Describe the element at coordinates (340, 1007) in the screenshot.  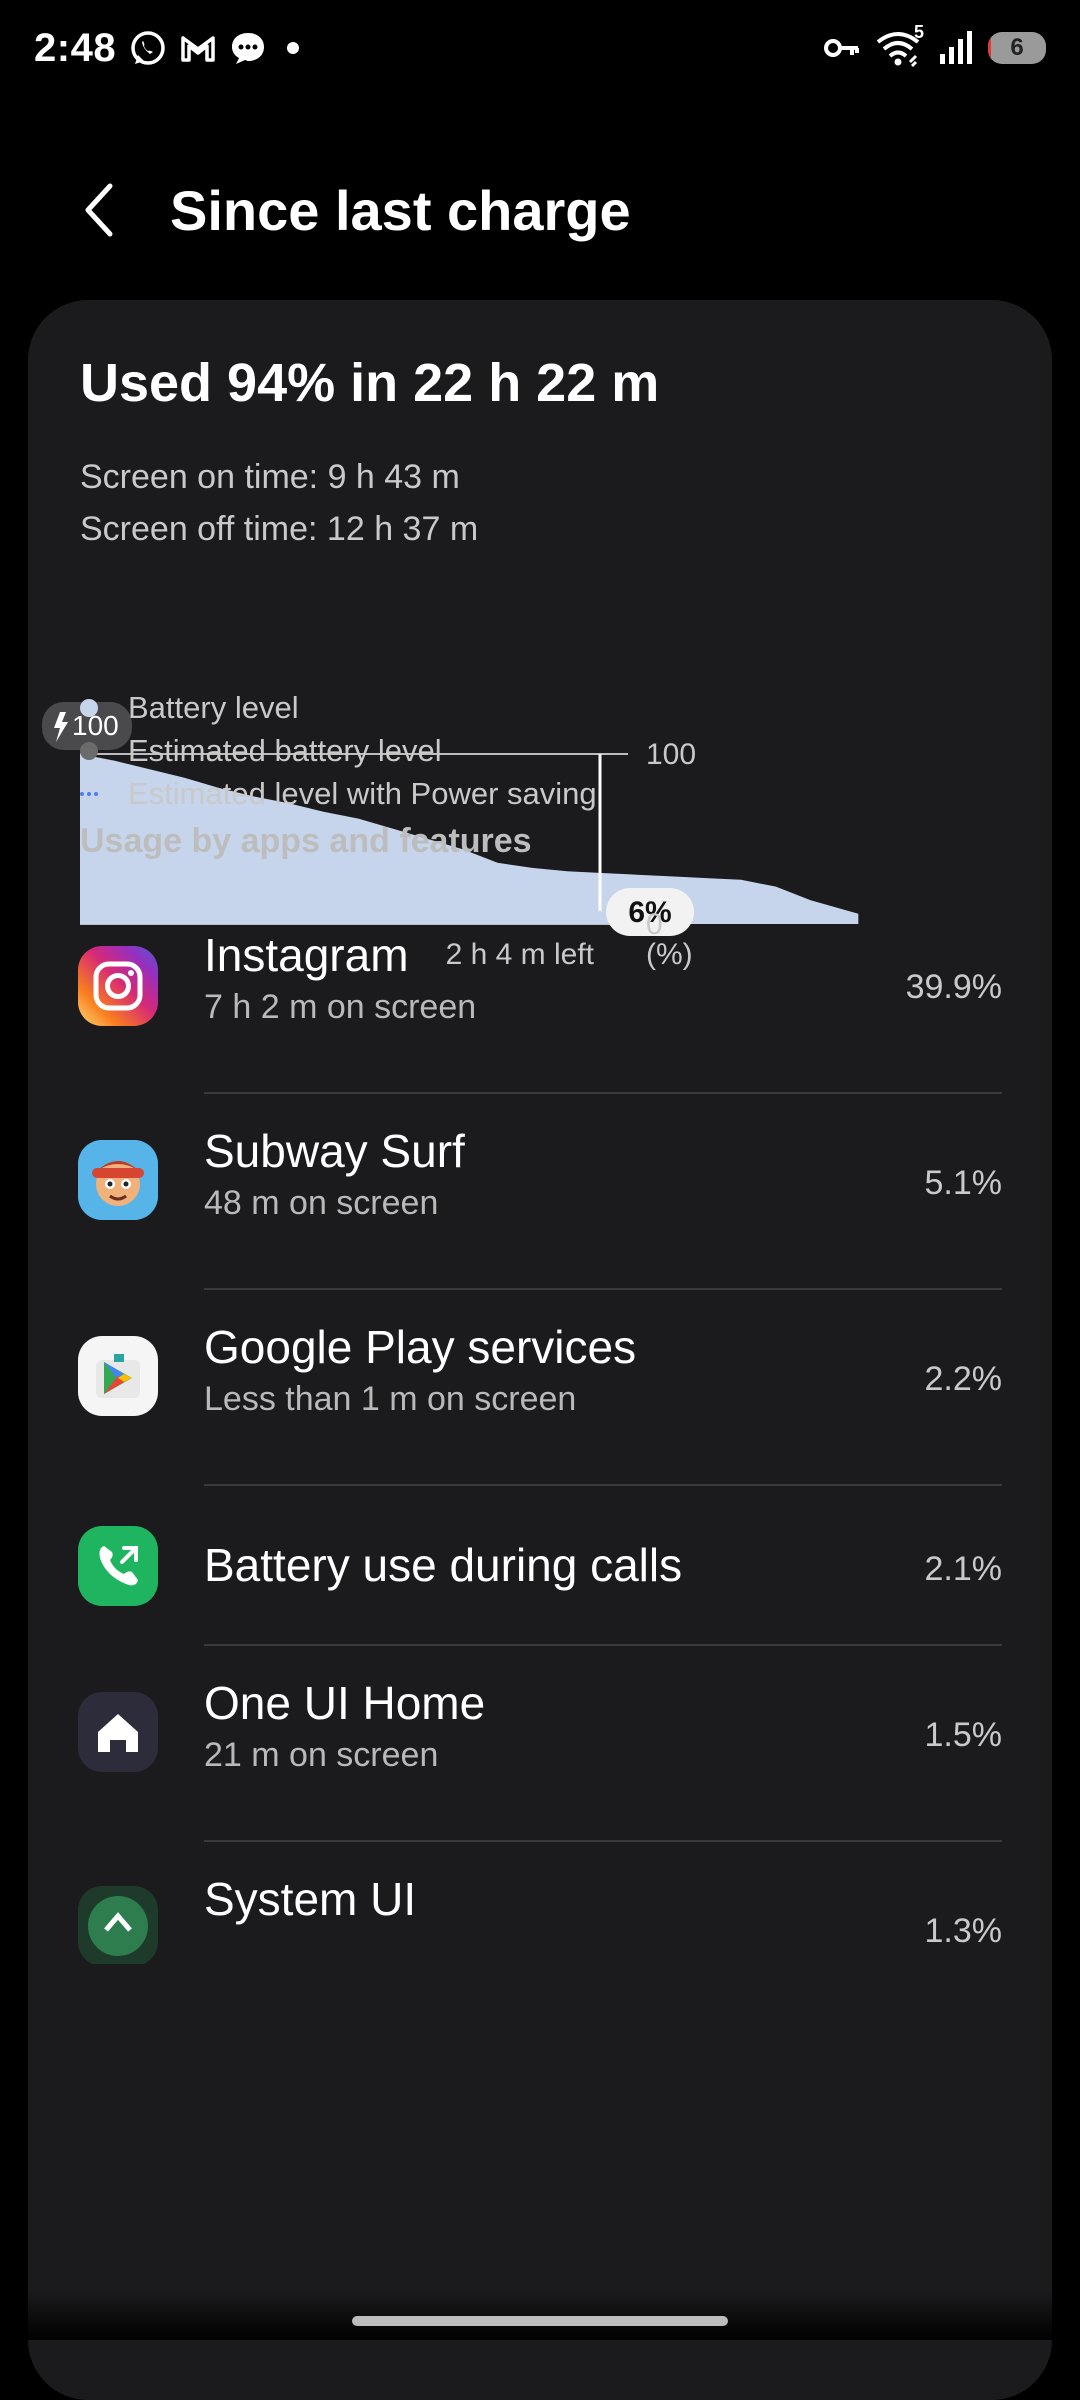
I see `app-screen-time: 7 h 2 m on screen` at that location.